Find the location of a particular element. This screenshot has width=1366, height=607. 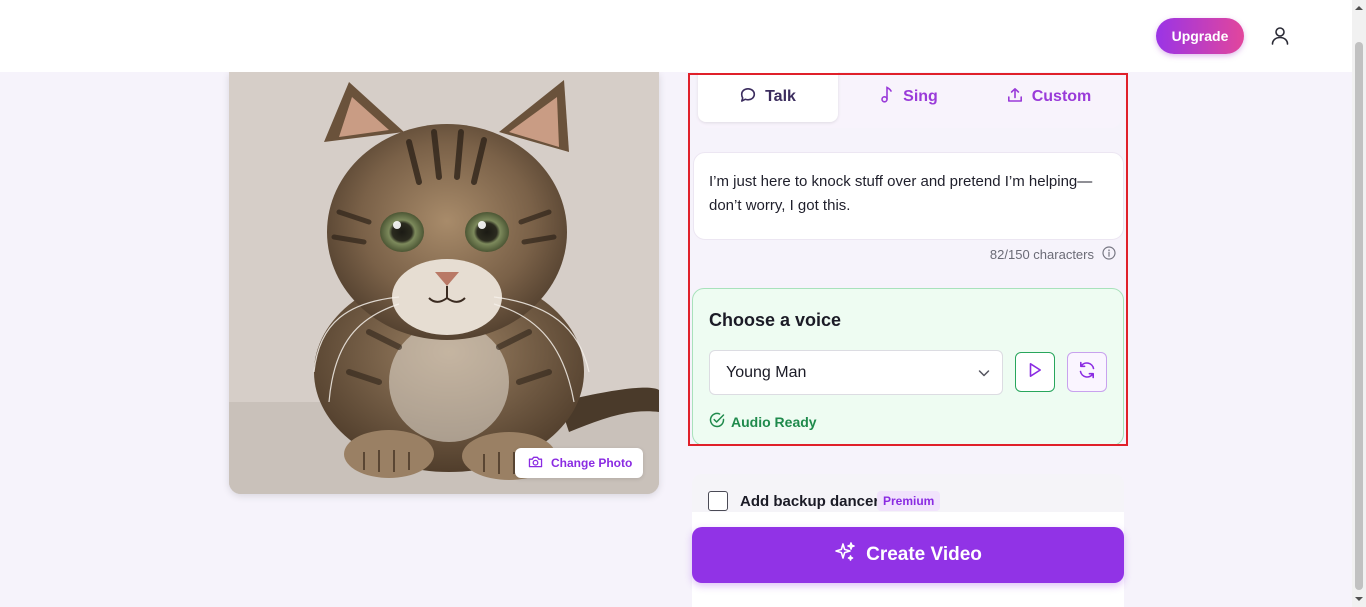

change-photo-button: Change Photo is located at coordinates (579, 463).